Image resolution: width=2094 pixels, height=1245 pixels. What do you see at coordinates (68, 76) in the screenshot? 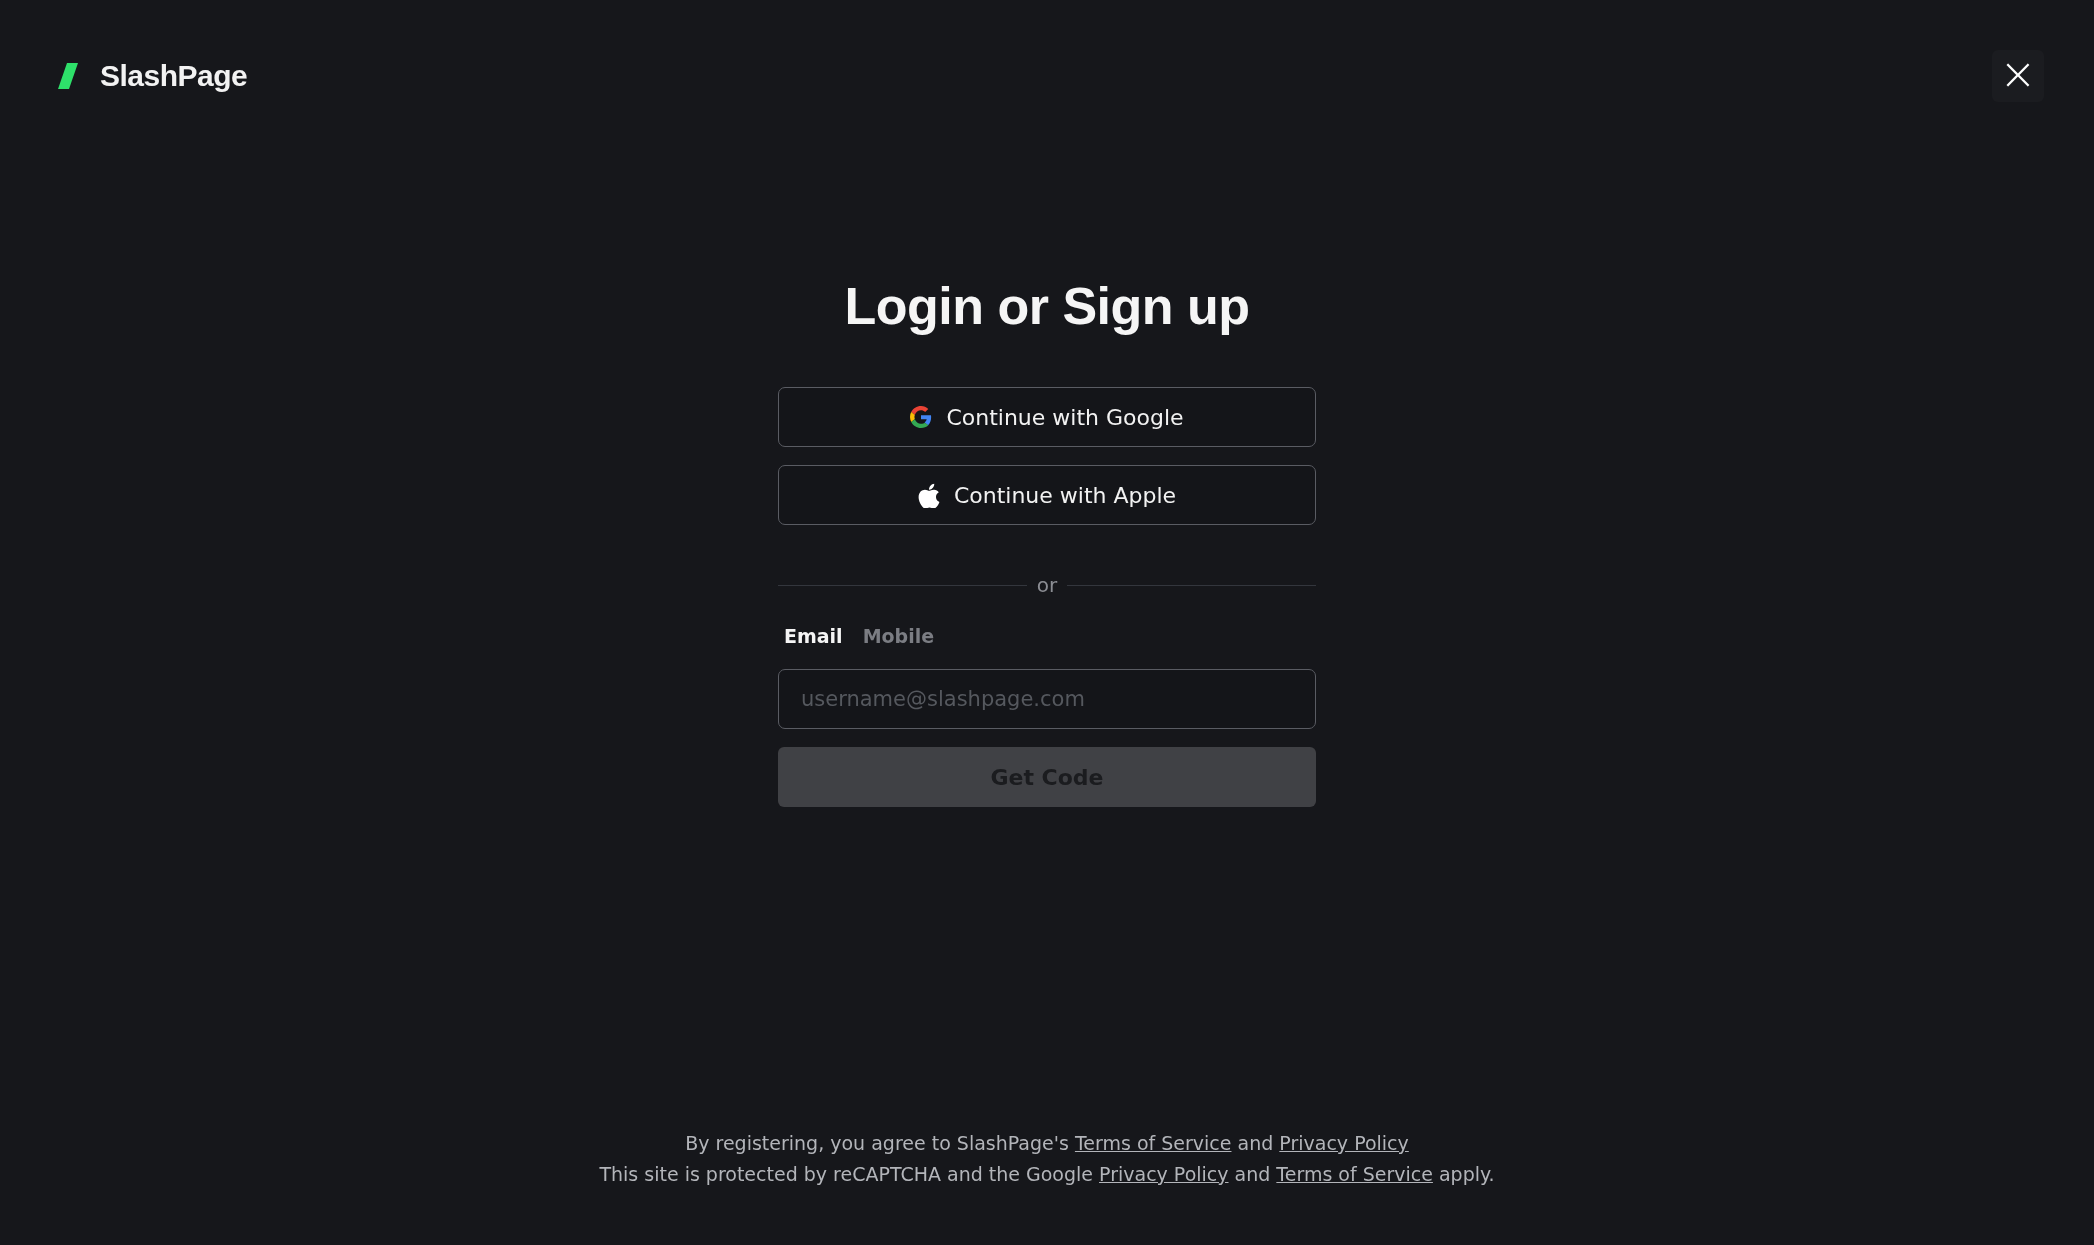
I see `logo-slash-icon` at bounding box center [68, 76].